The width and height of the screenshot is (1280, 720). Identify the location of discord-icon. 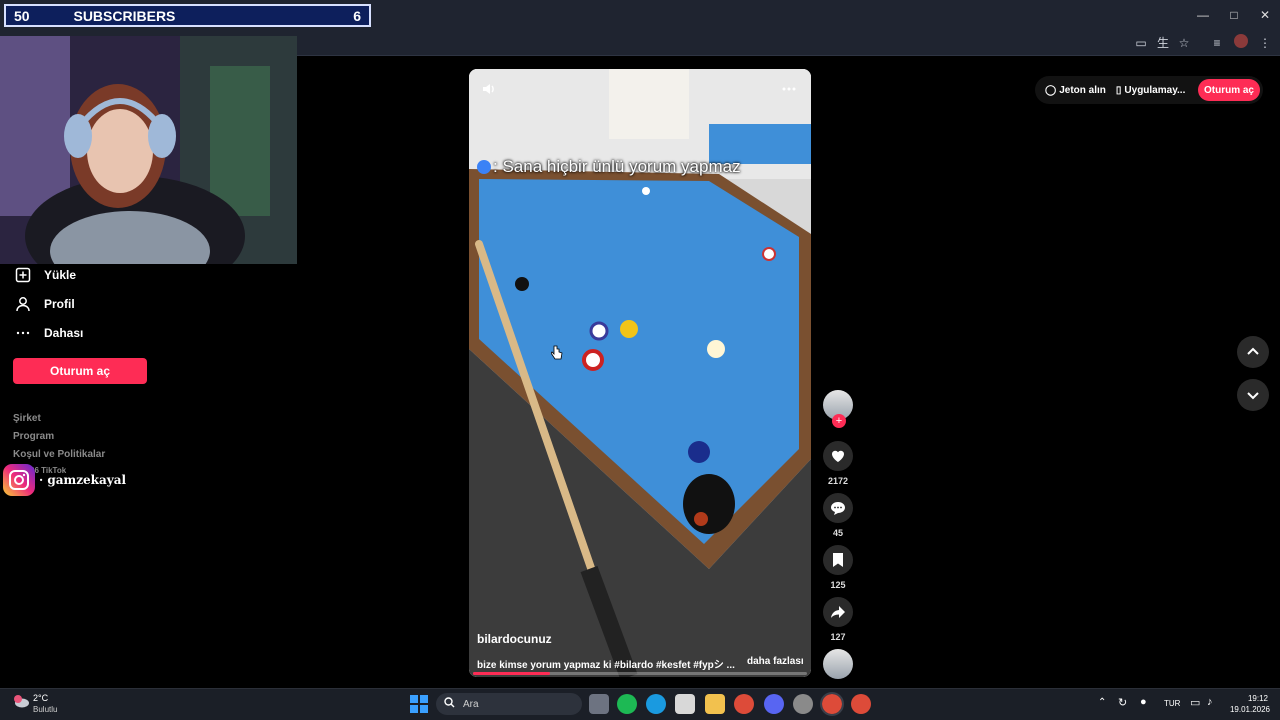
(774, 704).